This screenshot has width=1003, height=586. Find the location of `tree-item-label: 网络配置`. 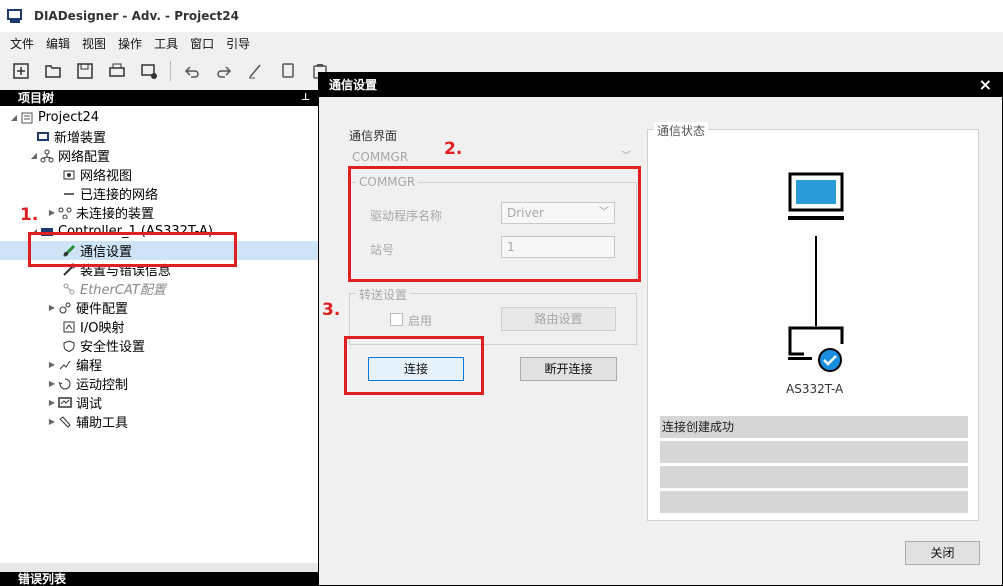

tree-item-label: 网络配置 is located at coordinates (84, 157).